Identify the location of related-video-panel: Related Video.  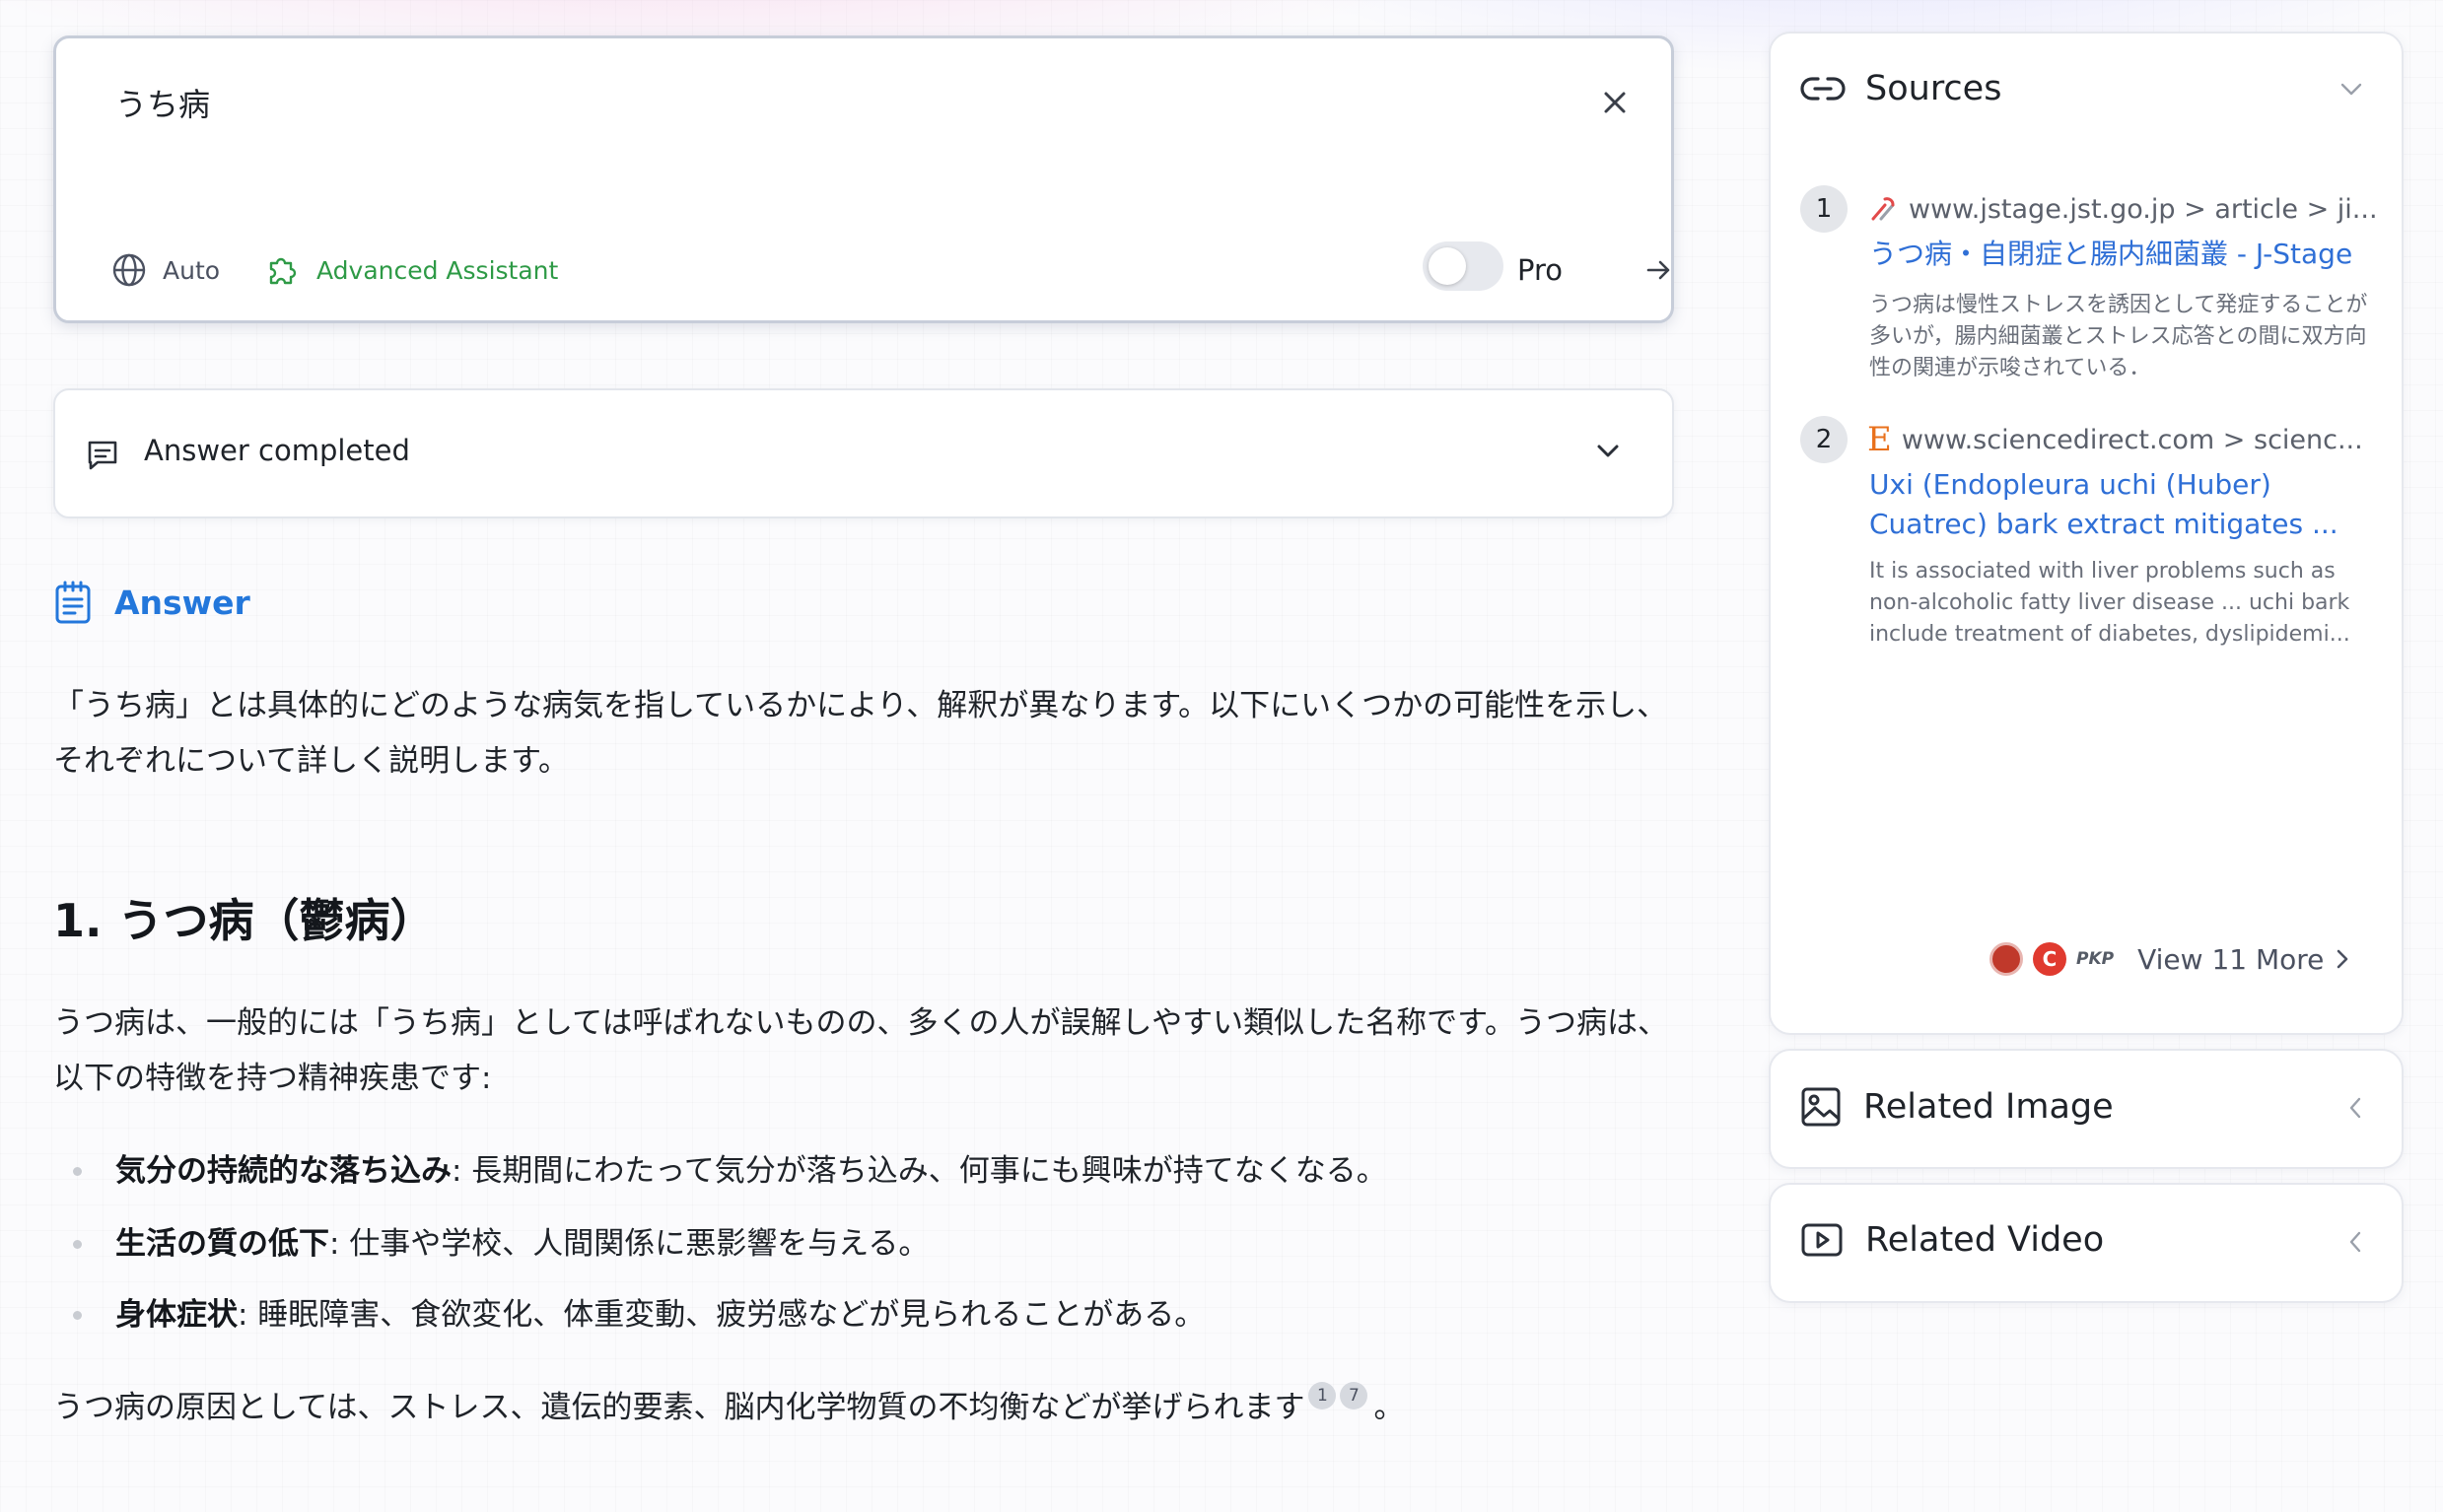
(2086, 1243).